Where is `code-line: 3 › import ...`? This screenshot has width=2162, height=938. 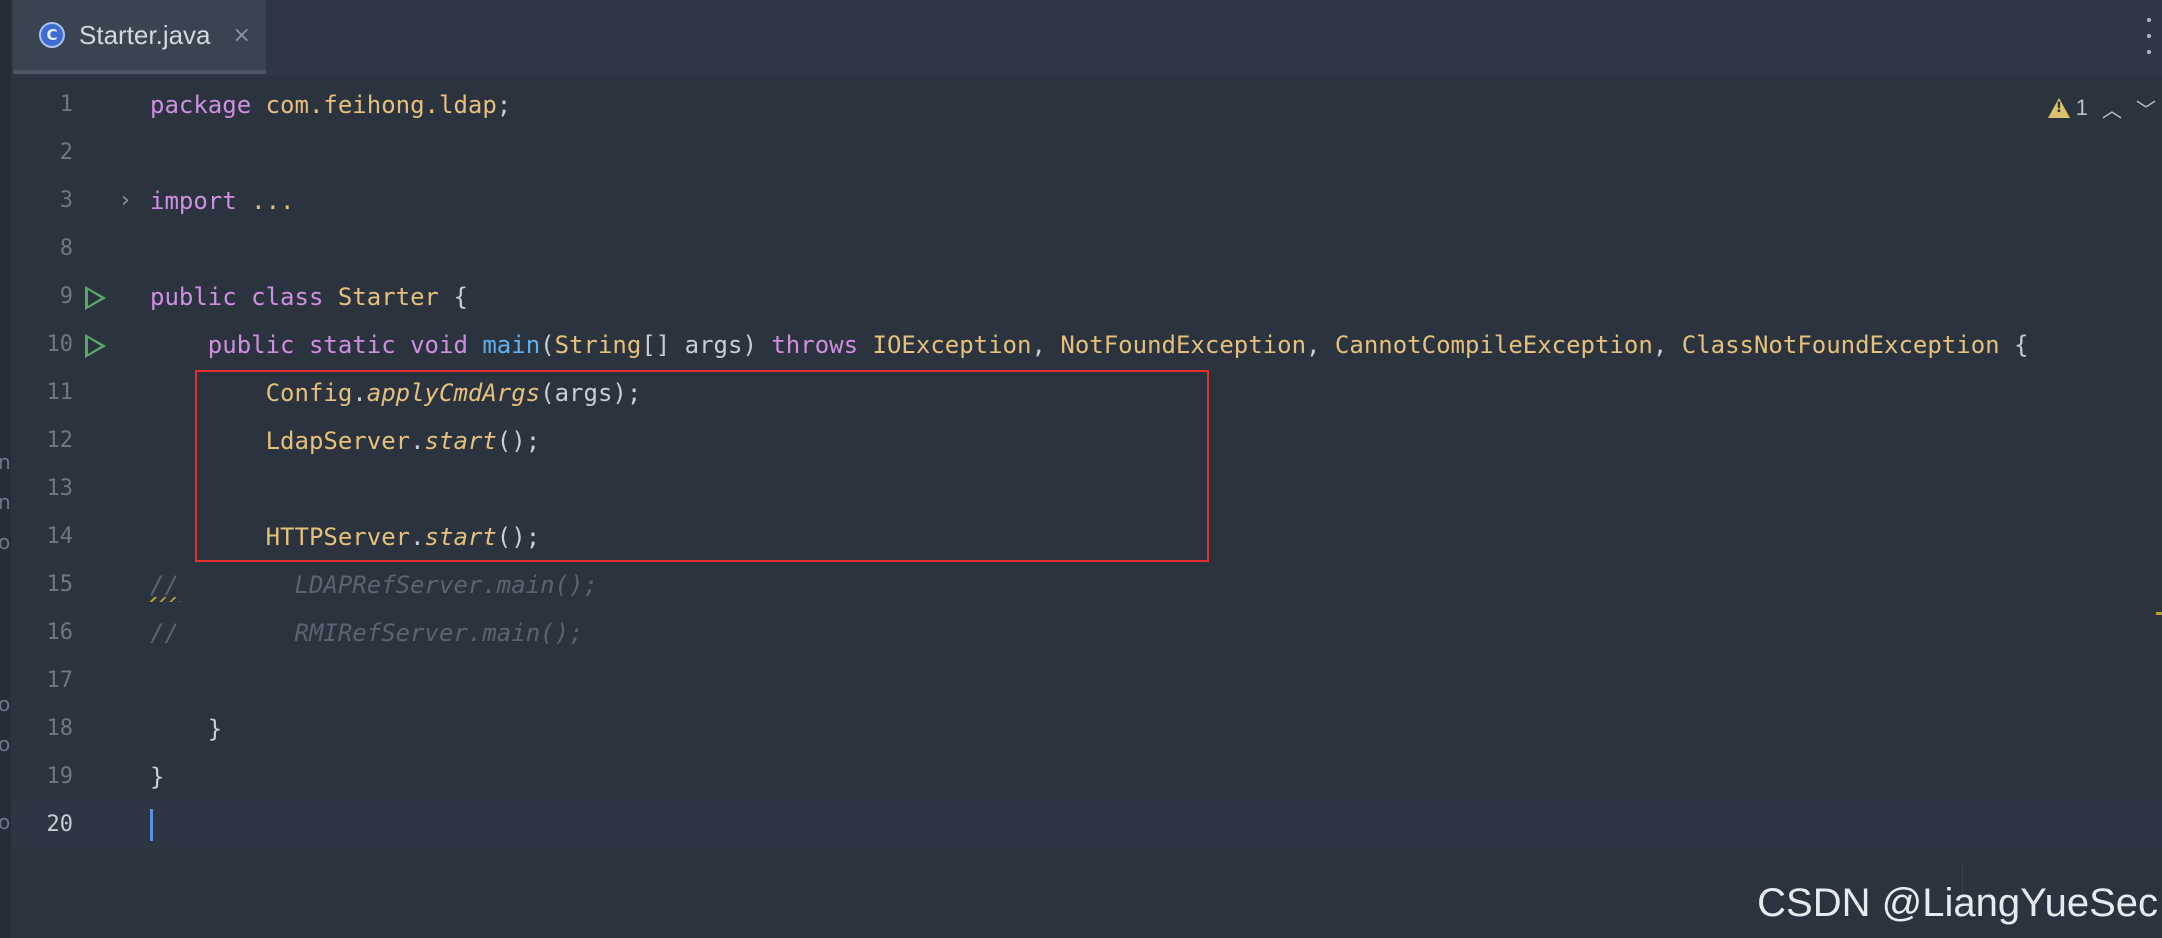 code-line: 3 › import ... is located at coordinates (1086, 201).